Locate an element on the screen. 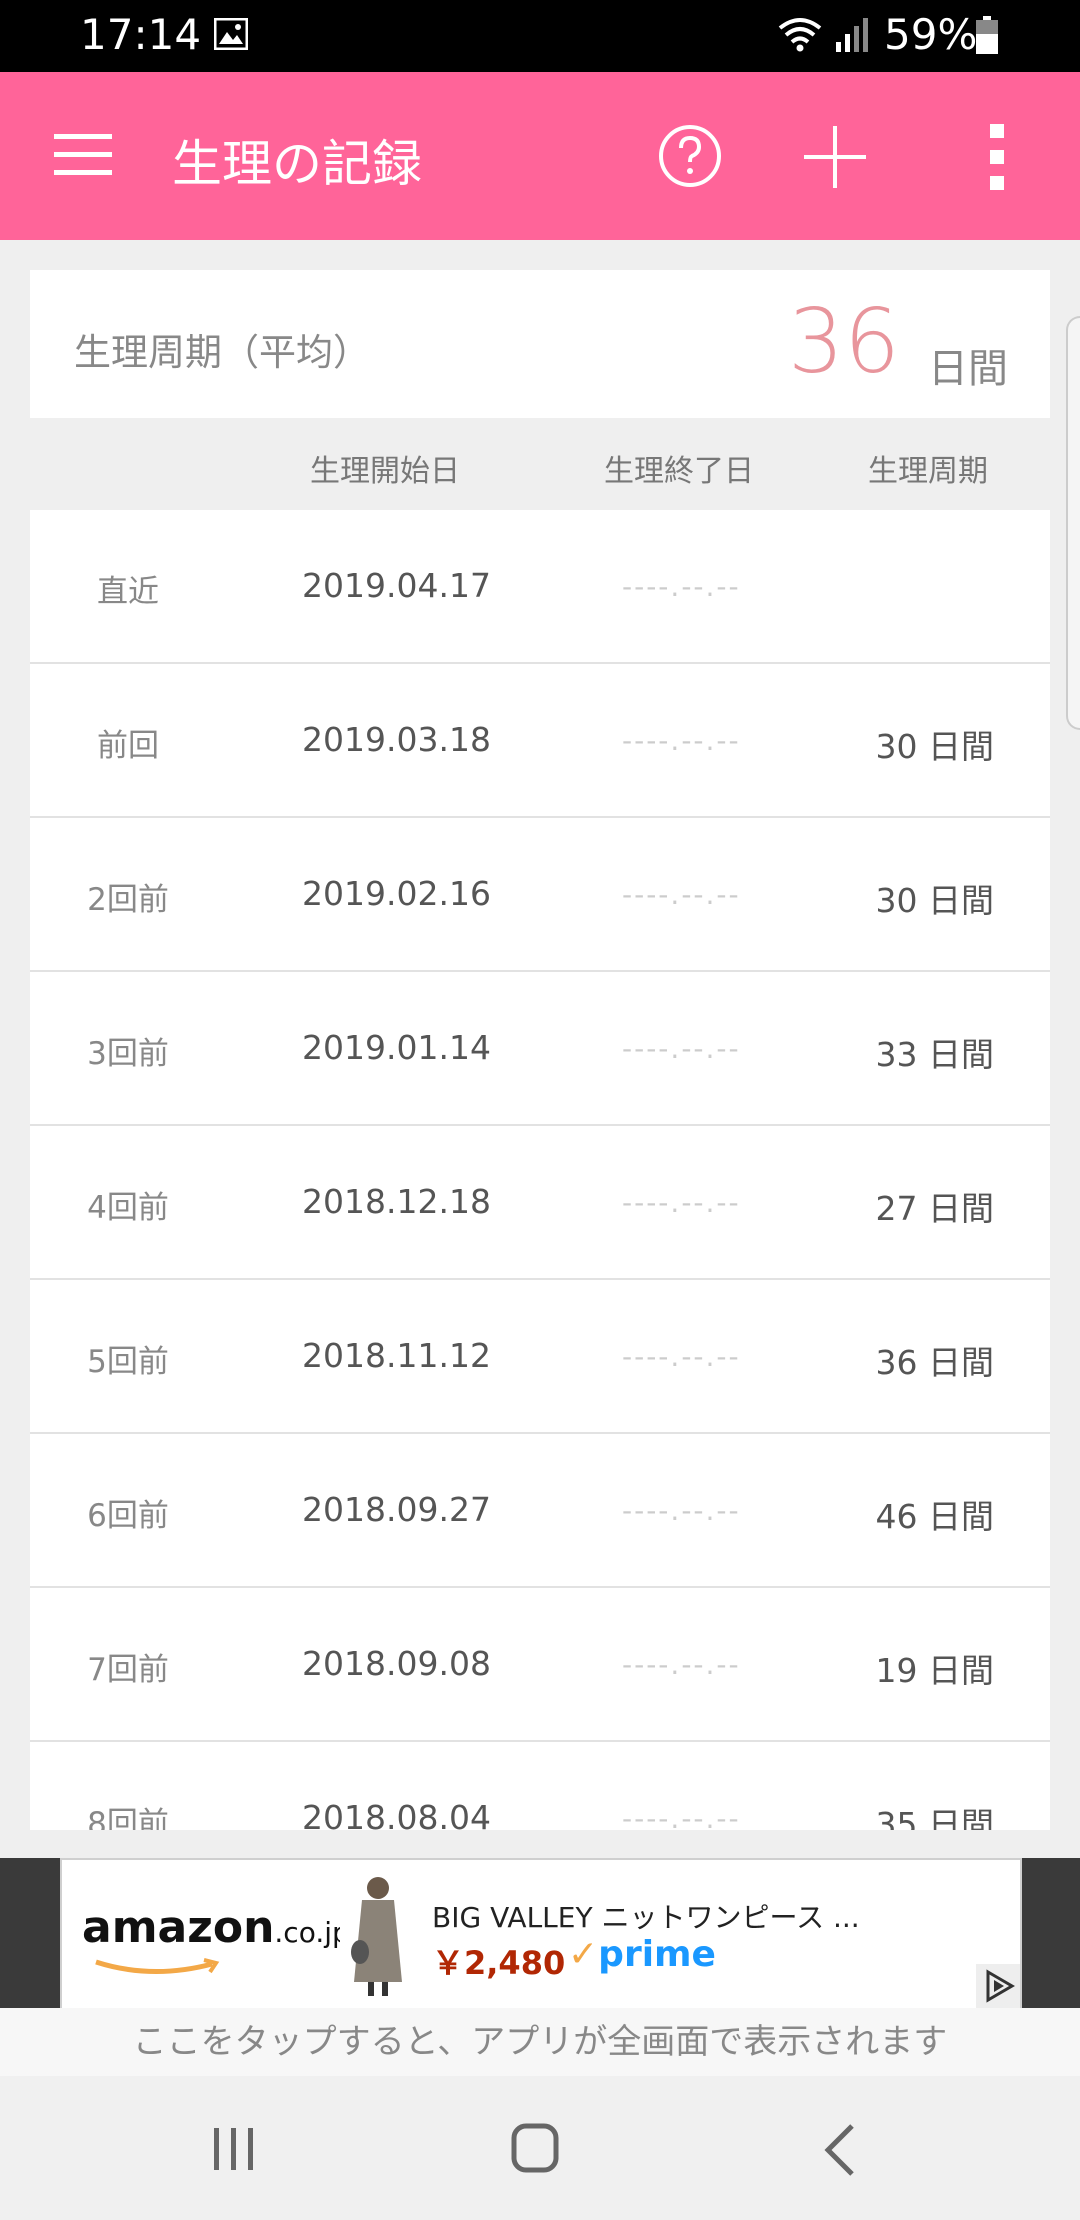 The width and height of the screenshot is (1080, 2220). record-label: 6回前 is located at coordinates (128, 1516).